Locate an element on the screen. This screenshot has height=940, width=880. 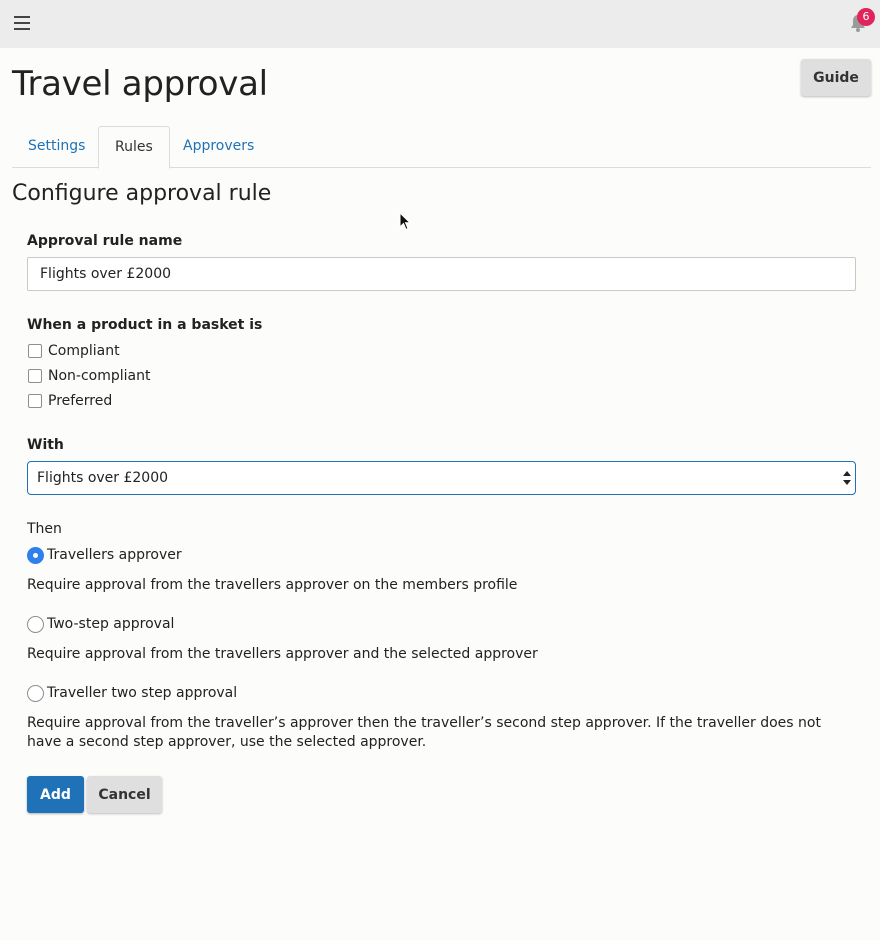
notifications-button: 6 is located at coordinates (861, 23).